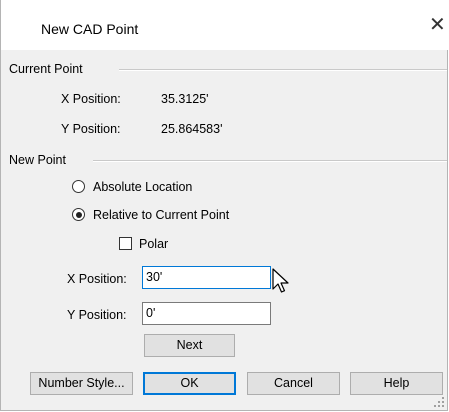  I want to click on current-y-label: Y Position:, so click(91, 129).